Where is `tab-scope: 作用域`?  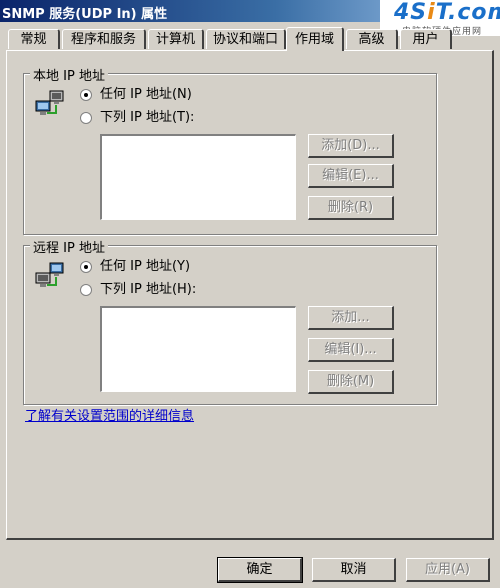
tab-scope: 作用域 is located at coordinates (315, 39).